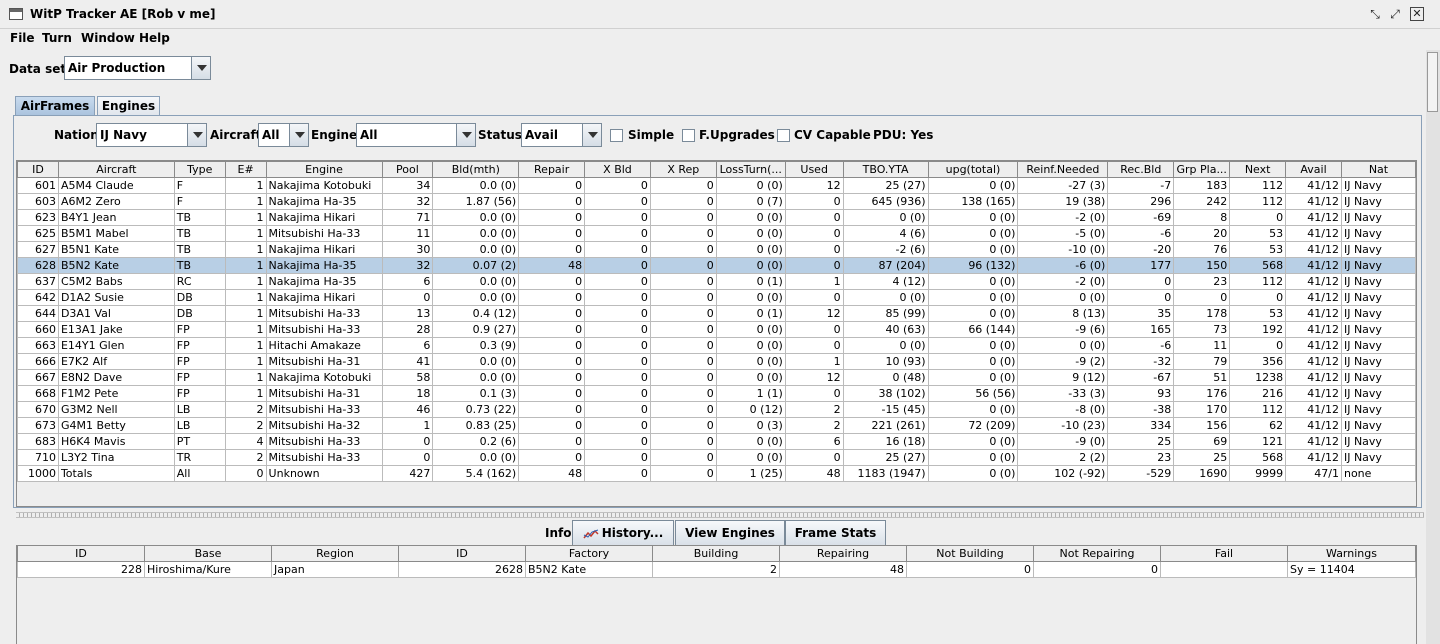 Image resolution: width=1440 pixels, height=644 pixels. What do you see at coordinates (1258, 393) in the screenshot?
I see `table-cell: 216` at bounding box center [1258, 393].